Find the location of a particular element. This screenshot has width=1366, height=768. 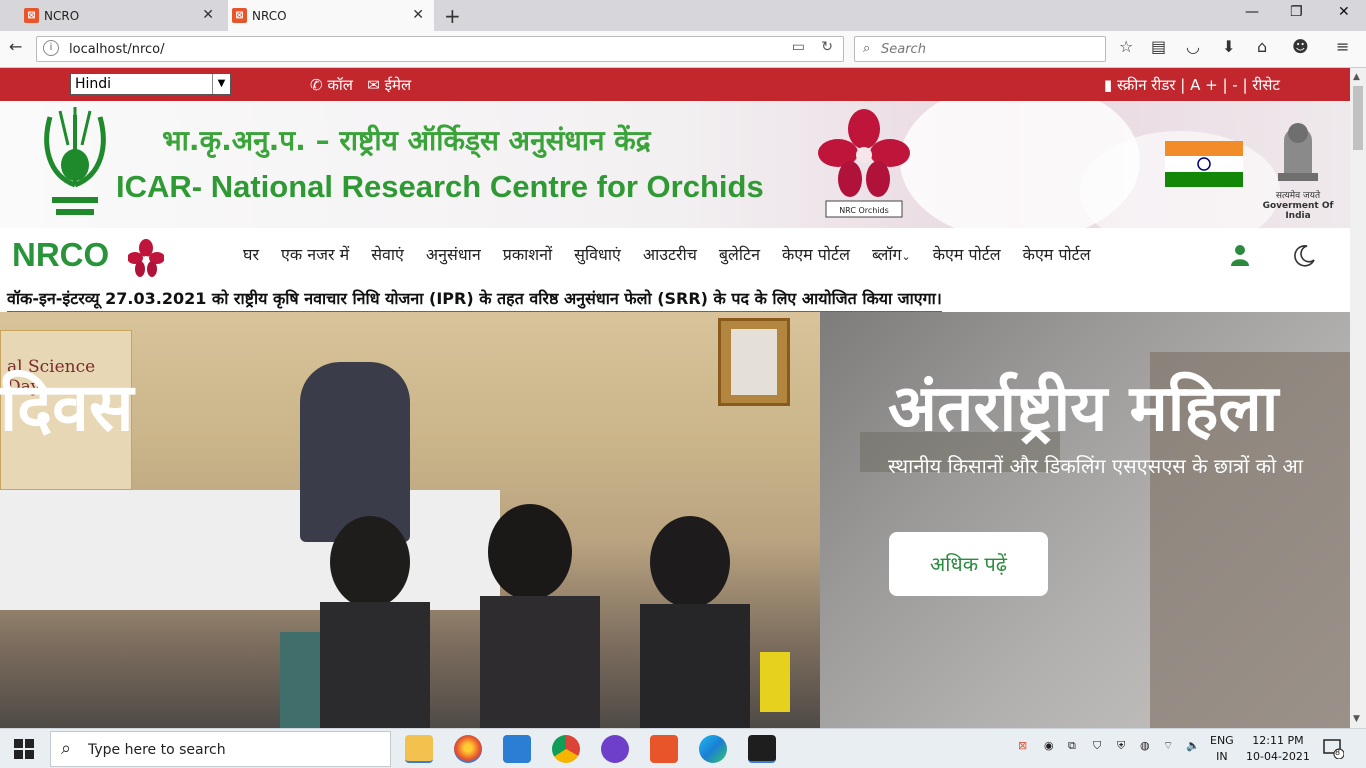

address-bar: i localhost/nrco/ ▭ ↻ is located at coordinates (440, 49).